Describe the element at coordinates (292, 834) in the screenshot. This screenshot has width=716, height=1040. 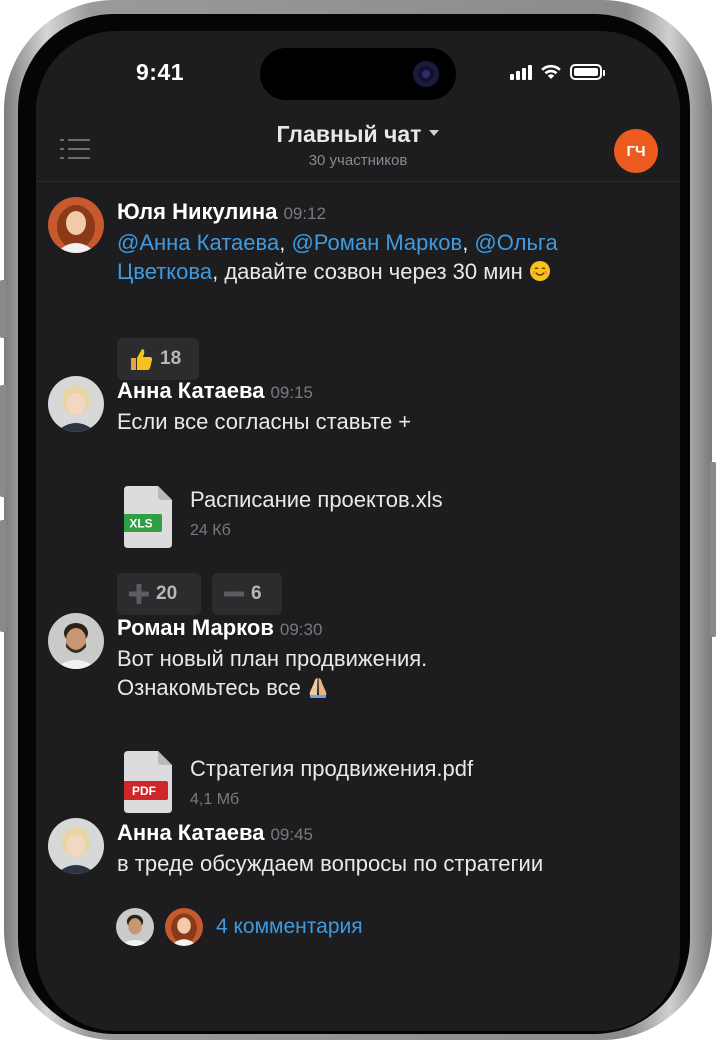
I see `message-time: 09:45` at that location.